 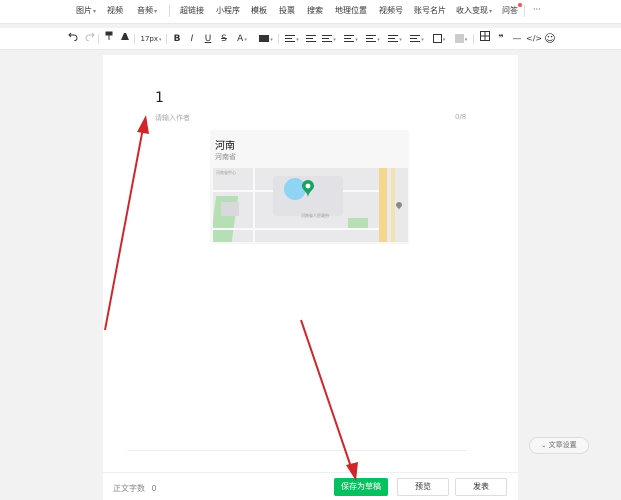 I want to click on paragraph-spacing-icon, so click(x=349, y=38).